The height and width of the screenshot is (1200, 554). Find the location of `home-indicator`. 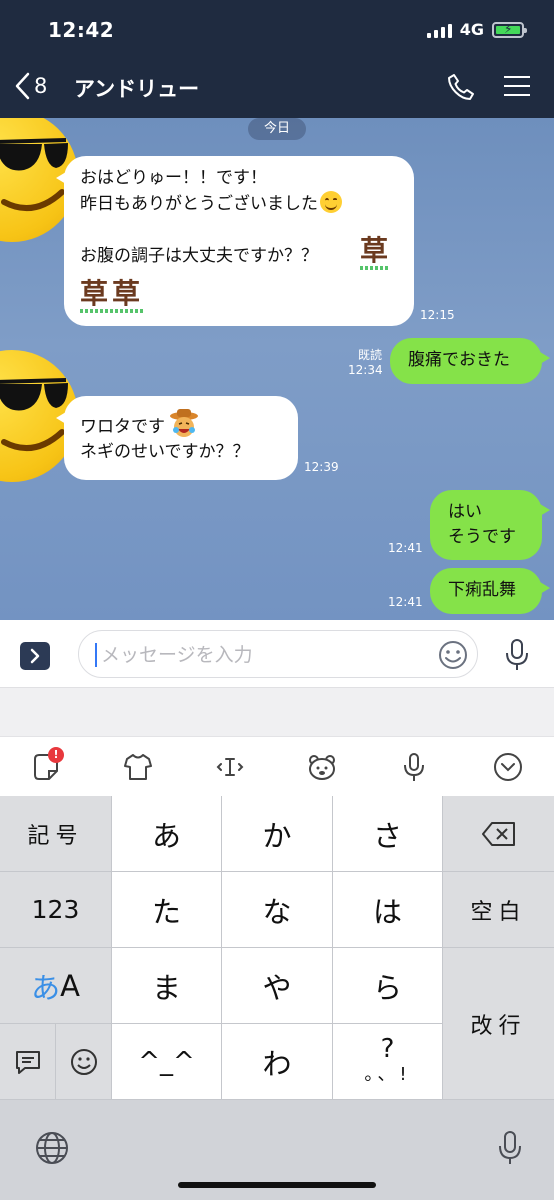

home-indicator is located at coordinates (277, 1185).